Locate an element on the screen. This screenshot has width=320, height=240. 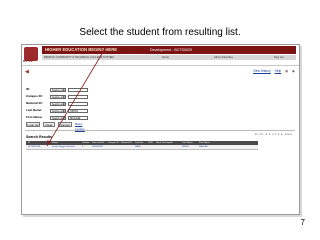
cell-last-name: SMITH is located at coordinates (185, 147).